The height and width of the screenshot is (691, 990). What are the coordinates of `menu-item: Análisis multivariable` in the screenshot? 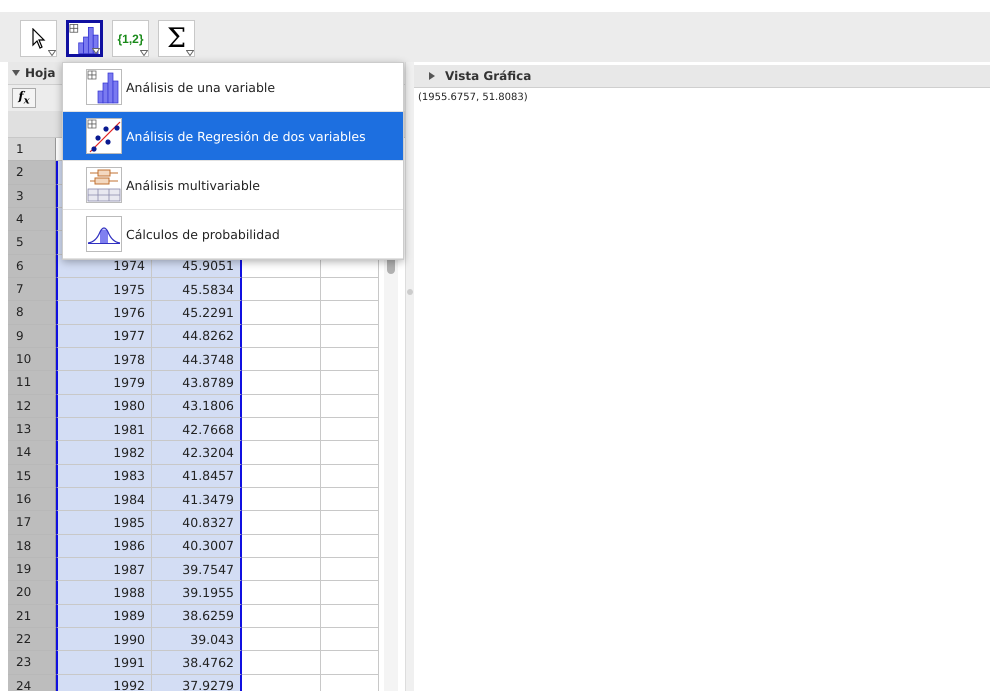 It's located at (233, 185).